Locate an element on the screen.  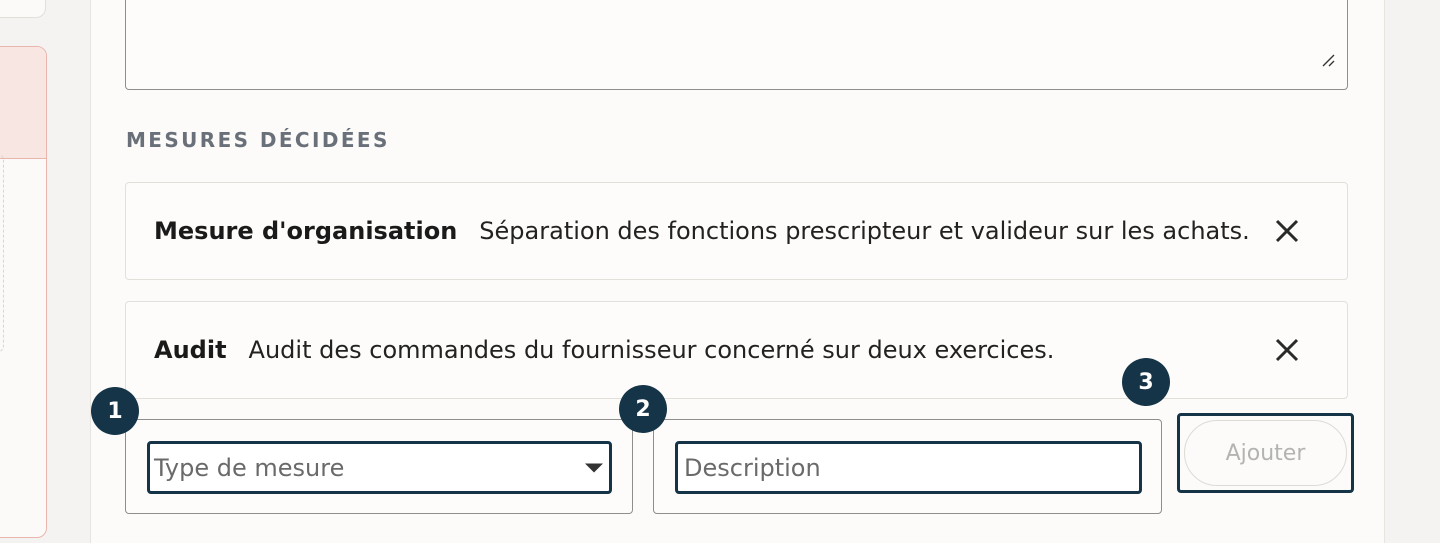
notes-textarea is located at coordinates (736, 45).